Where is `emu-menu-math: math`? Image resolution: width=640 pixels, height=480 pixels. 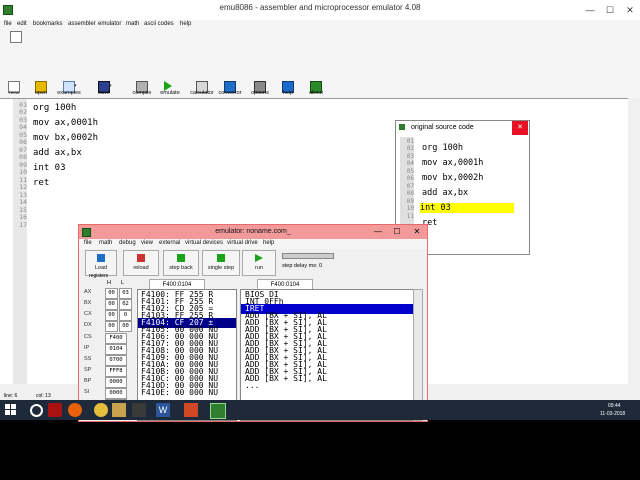 emu-menu-math: math is located at coordinates (105, 243).